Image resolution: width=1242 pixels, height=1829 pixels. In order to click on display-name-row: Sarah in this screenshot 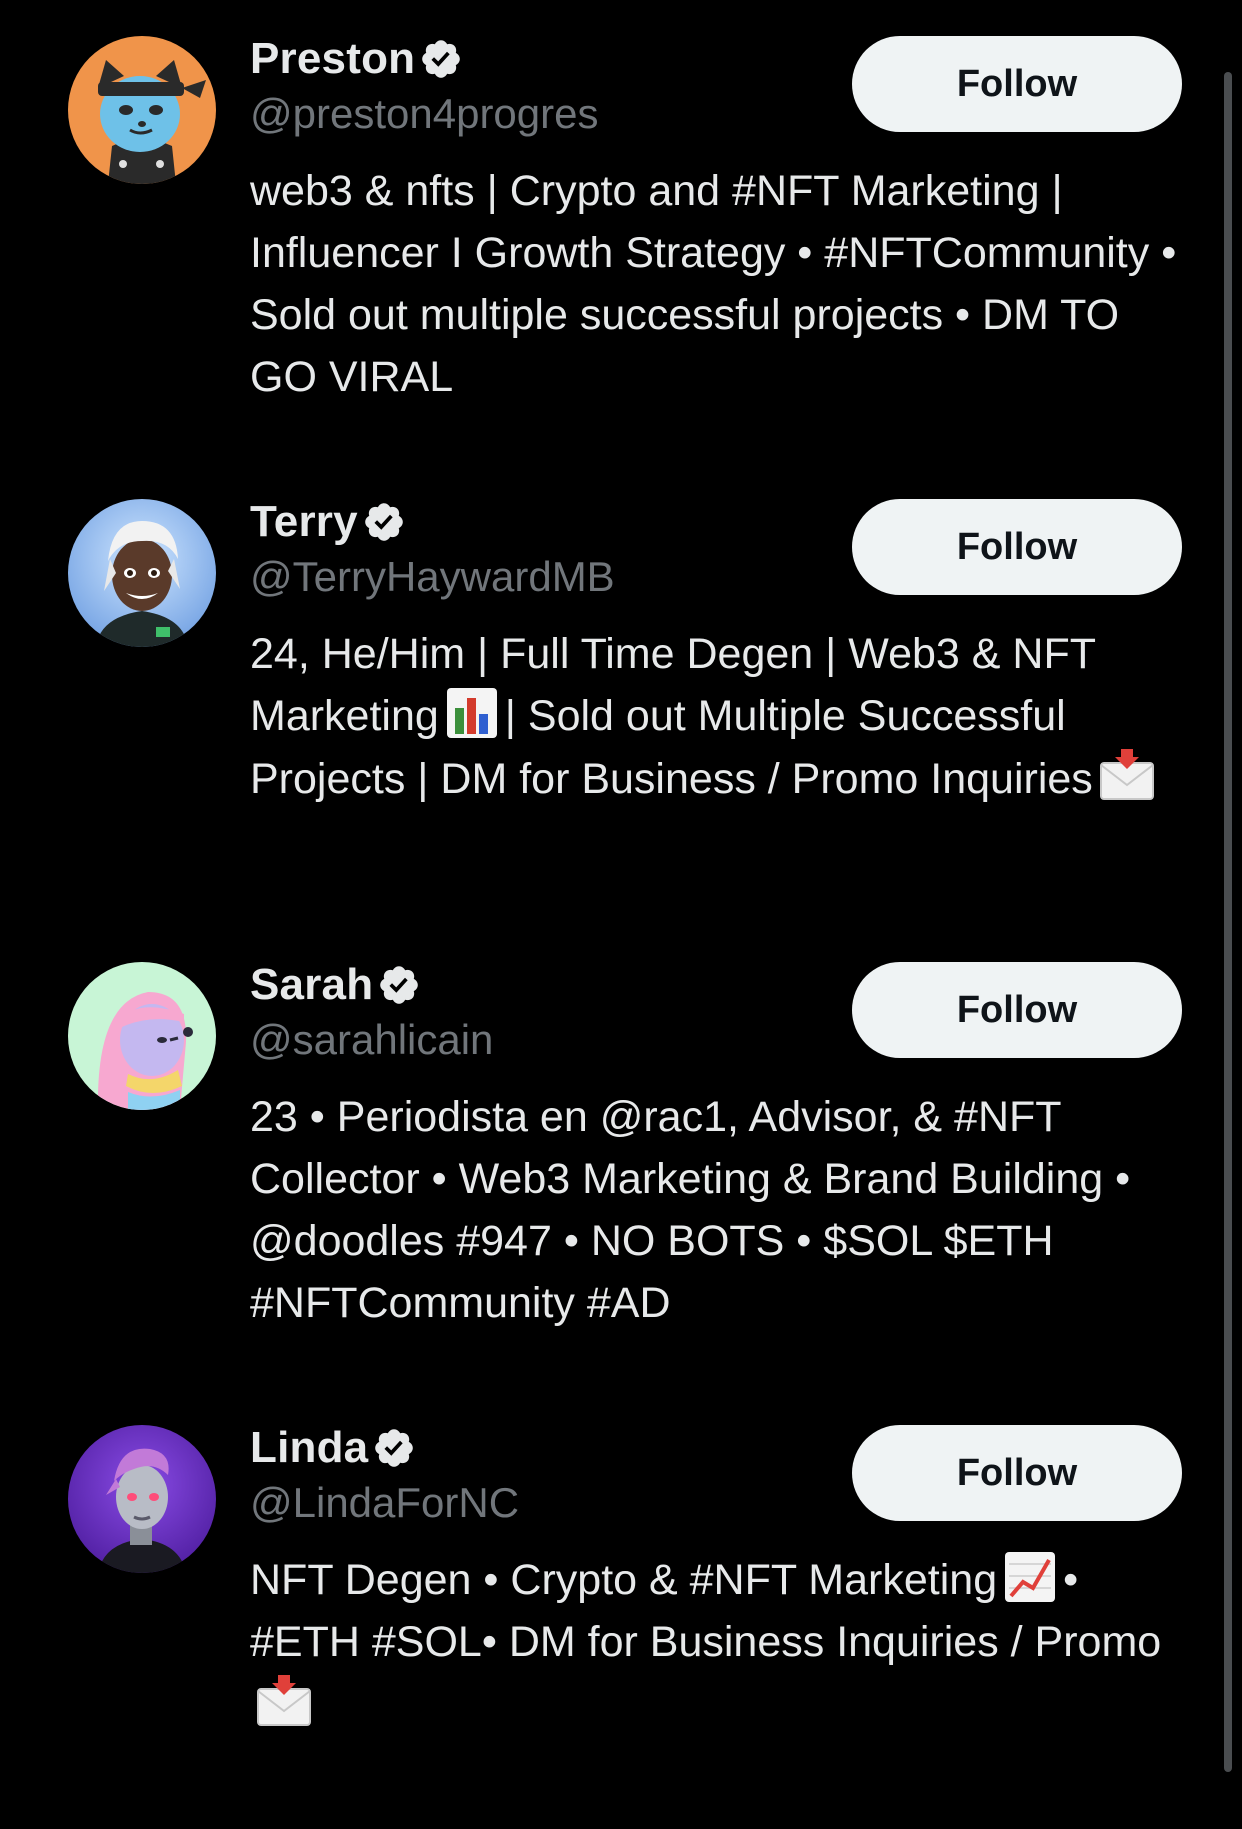, I will do `click(335, 985)`.